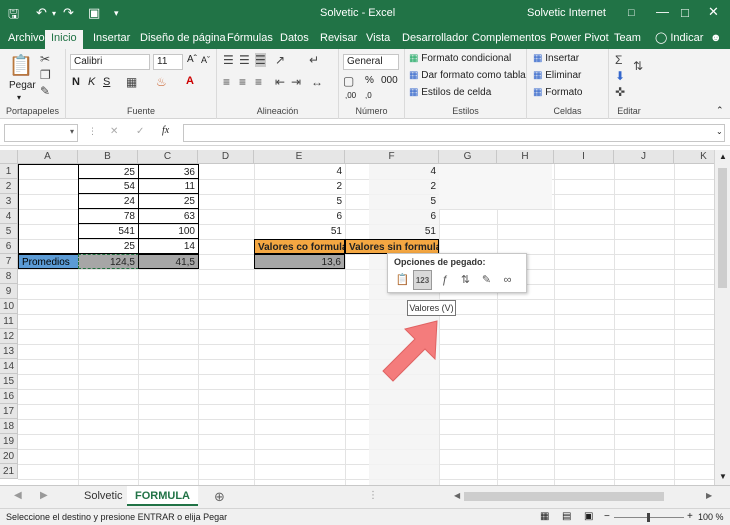 The width and height of the screenshot is (730, 525). Describe the element at coordinates (348, 81) in the screenshot. I see `currency-icon: ▢` at that location.